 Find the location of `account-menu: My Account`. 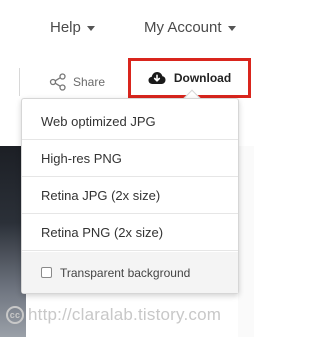

account-menu: My Account is located at coordinates (190, 27).